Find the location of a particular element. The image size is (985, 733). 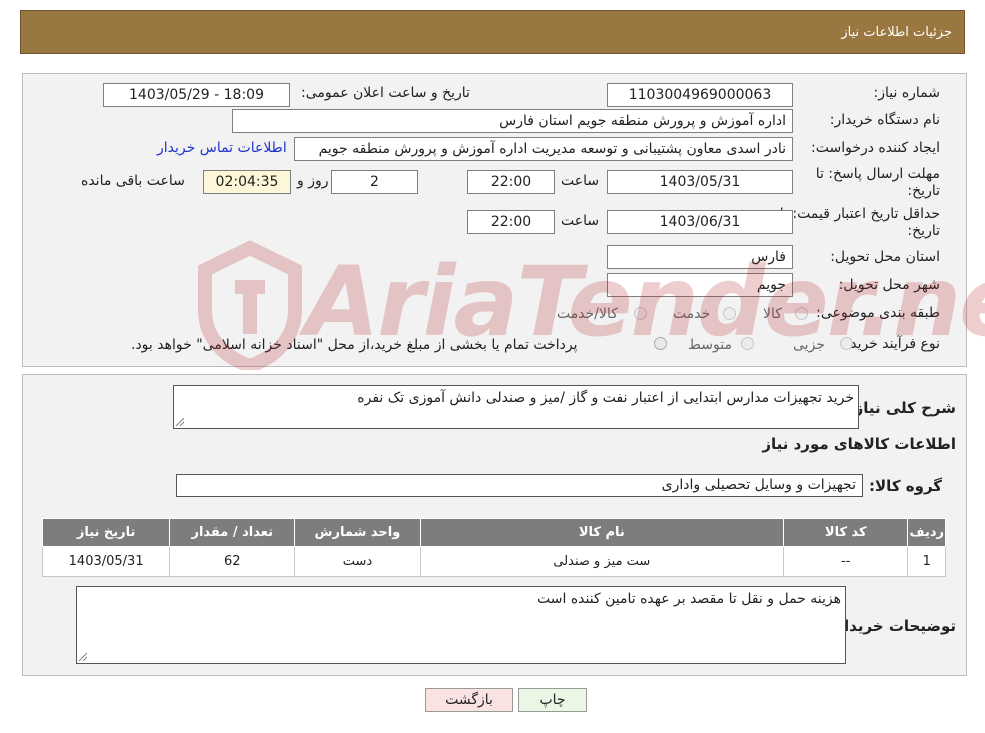

category-service-label: خدمت is located at coordinates (692, 314).